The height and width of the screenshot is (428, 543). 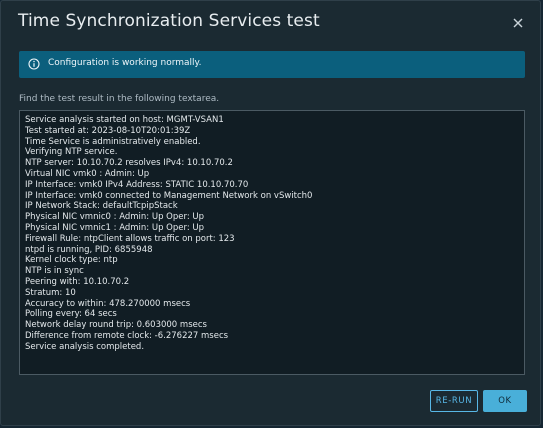 What do you see at coordinates (125, 63) in the screenshot?
I see `alert-message: Configuration is working normally.` at bounding box center [125, 63].